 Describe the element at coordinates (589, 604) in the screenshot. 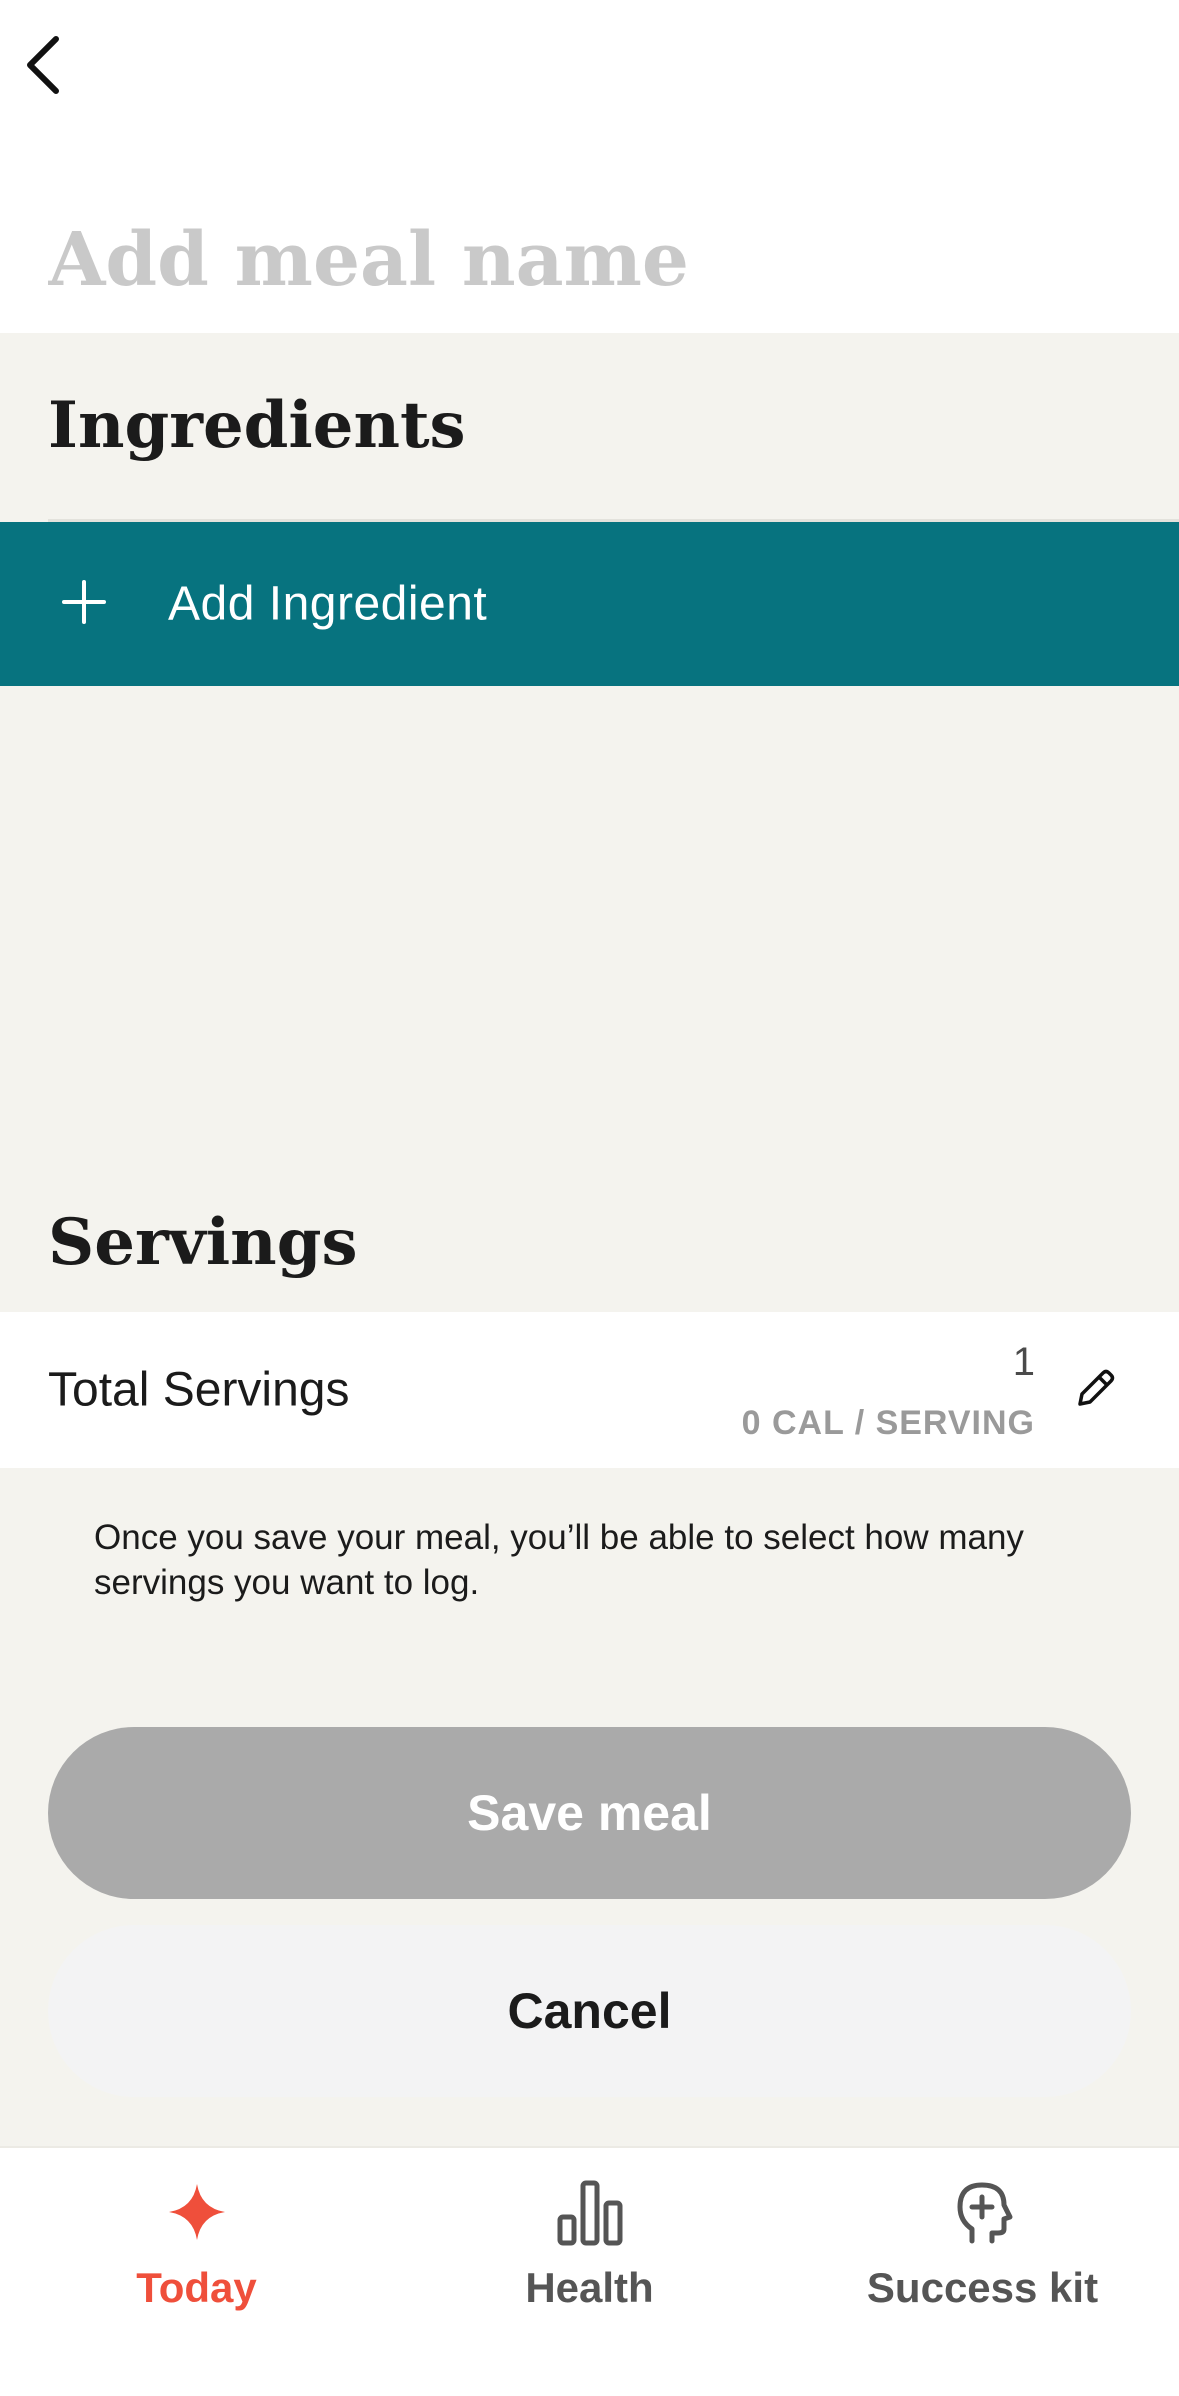

I see `add-ingredient-button: Add Ingredient` at that location.